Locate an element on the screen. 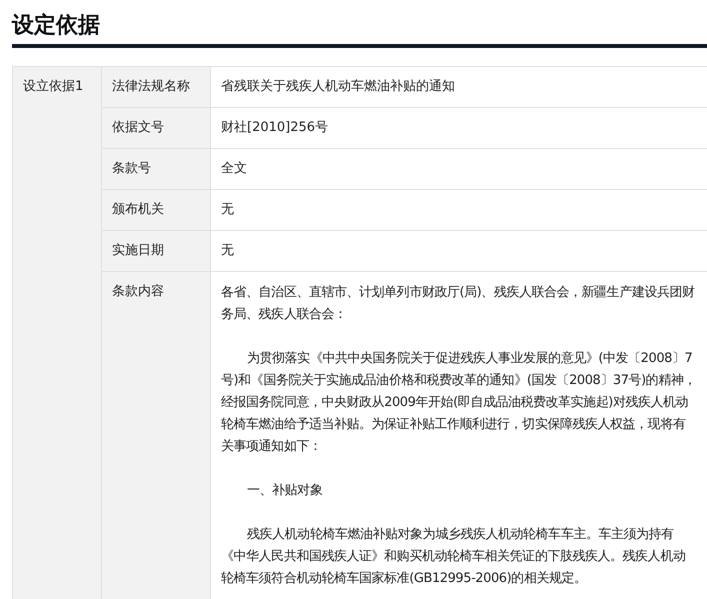 The image size is (707, 599). clause-paragraph: 为贯彻落实《中共中央国务院关于促进残疾人事业发展的意见》(中发〔2008〕7号)和《国务院关于实施成品油价格和税费改革的通知》(国发〔2008〕37号)的精神，经报国务院同意，中央财政从2009年开始(即自成品油税费改革实施起)对残疾人机动轮椅车燃油给予适当补贴。为保证补贴工作顺利进行，切实保障残疾人权益，现将有关事项通知如下： is located at coordinates (458, 403).